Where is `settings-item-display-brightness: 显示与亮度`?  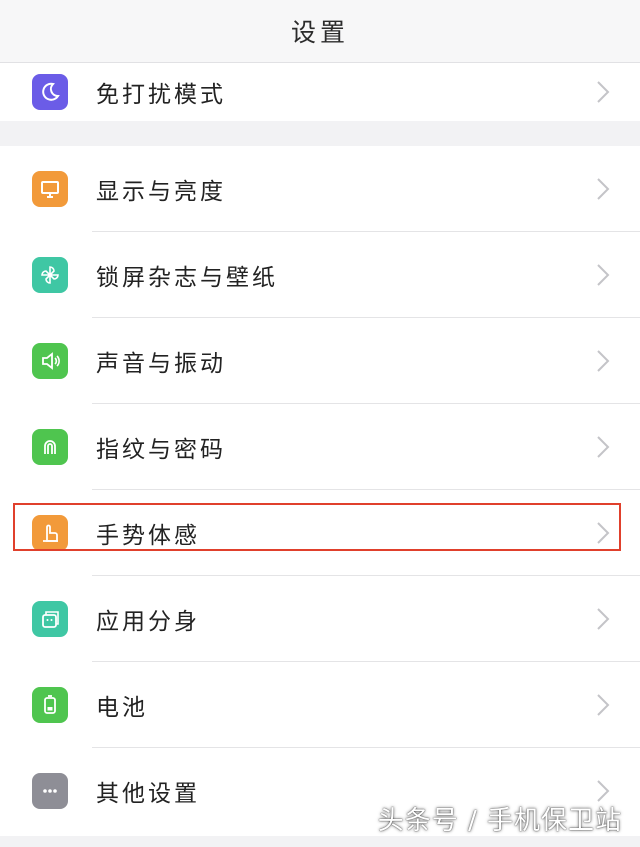
settings-item-display-brightness: 显示与亮度 is located at coordinates (320, 189).